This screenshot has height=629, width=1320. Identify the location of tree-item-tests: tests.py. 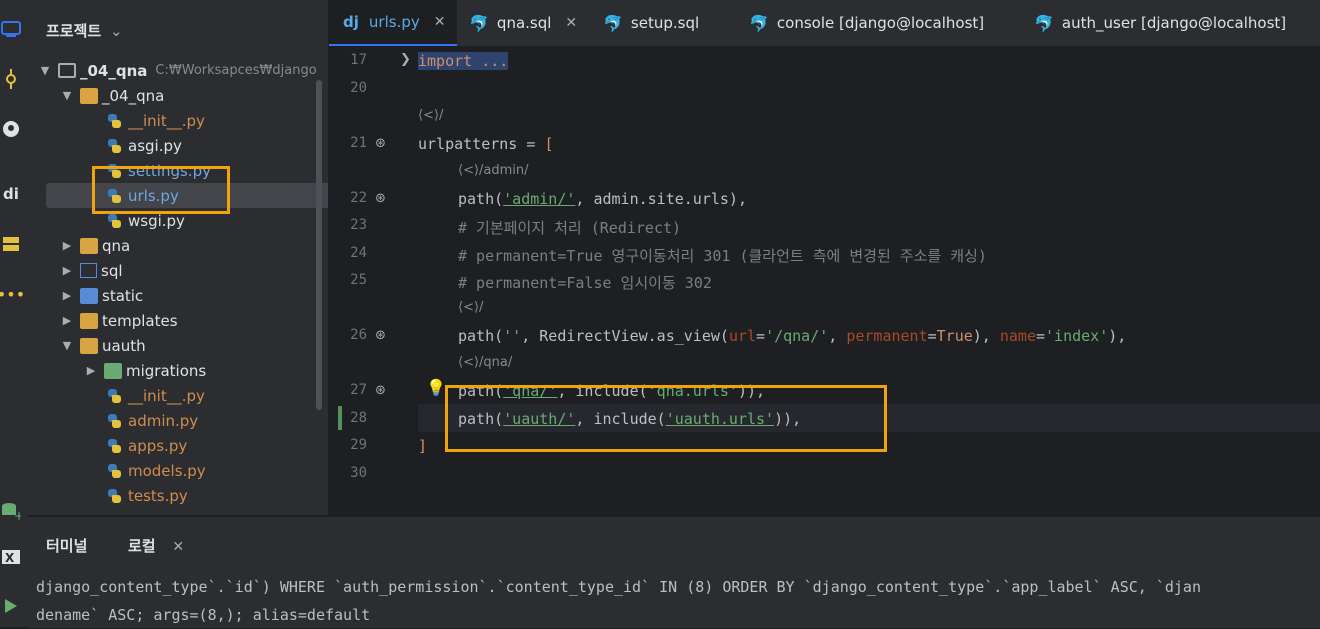
(178, 495).